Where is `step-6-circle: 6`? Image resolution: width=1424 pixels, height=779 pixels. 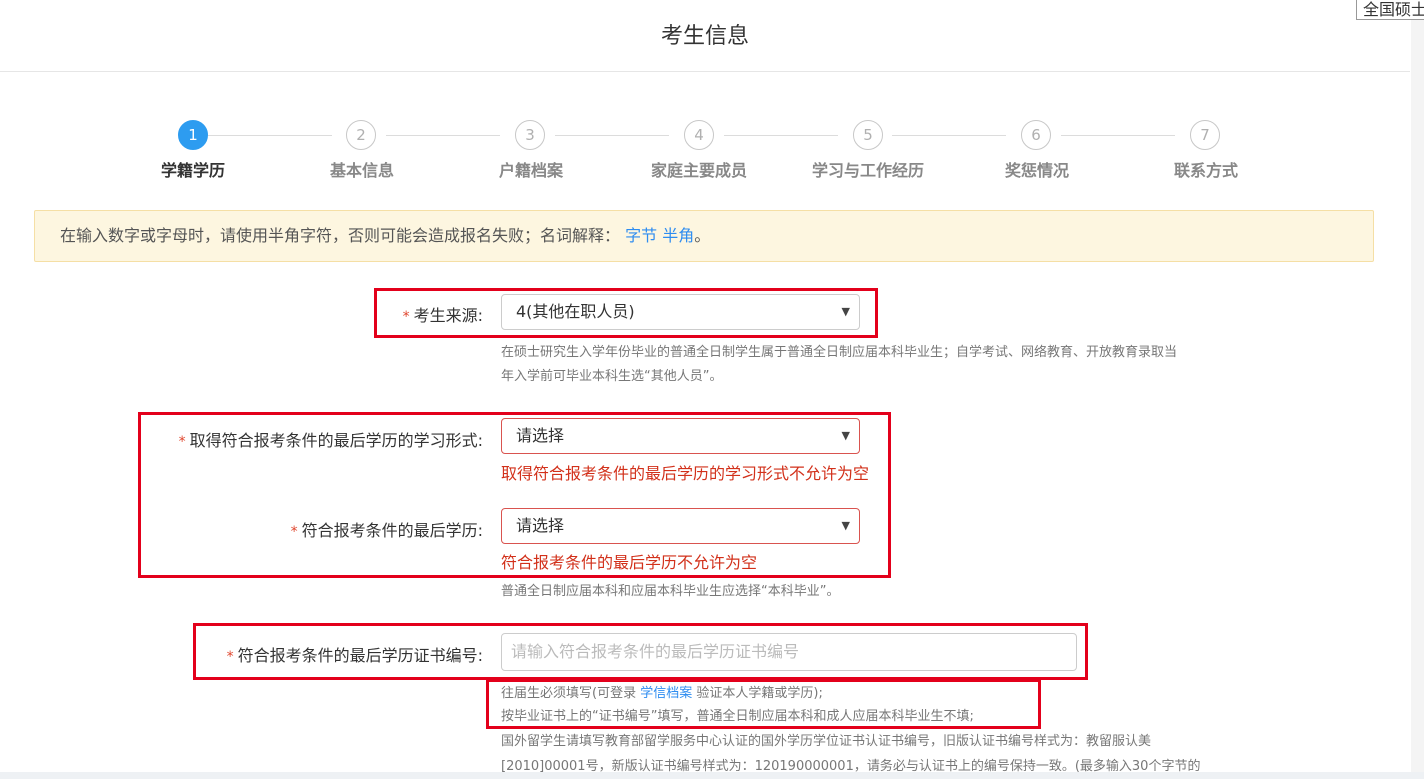 step-6-circle: 6 is located at coordinates (1036, 135).